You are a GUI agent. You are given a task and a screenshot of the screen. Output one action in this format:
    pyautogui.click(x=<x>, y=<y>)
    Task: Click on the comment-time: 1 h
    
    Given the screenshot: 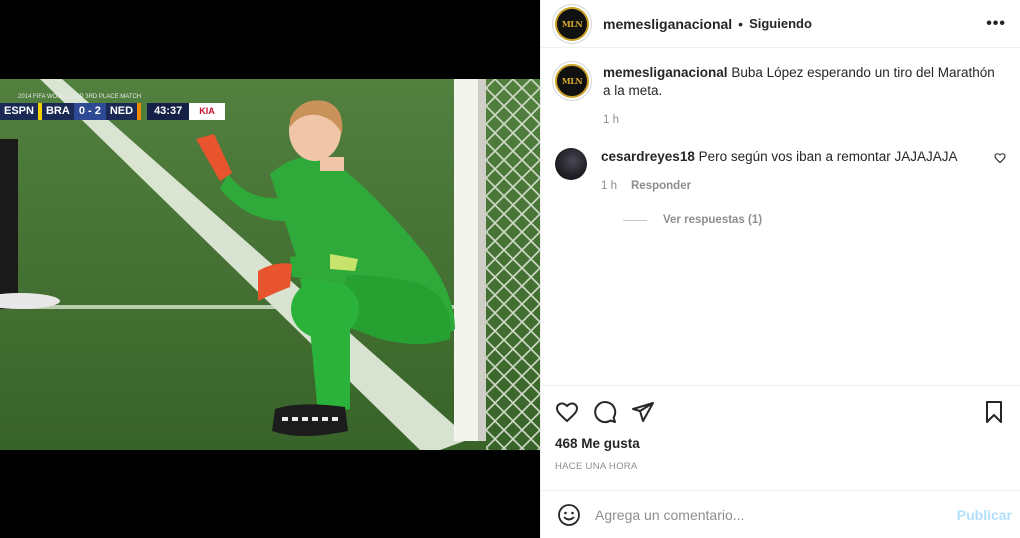 What is the action you would take?
    pyautogui.click(x=609, y=186)
    